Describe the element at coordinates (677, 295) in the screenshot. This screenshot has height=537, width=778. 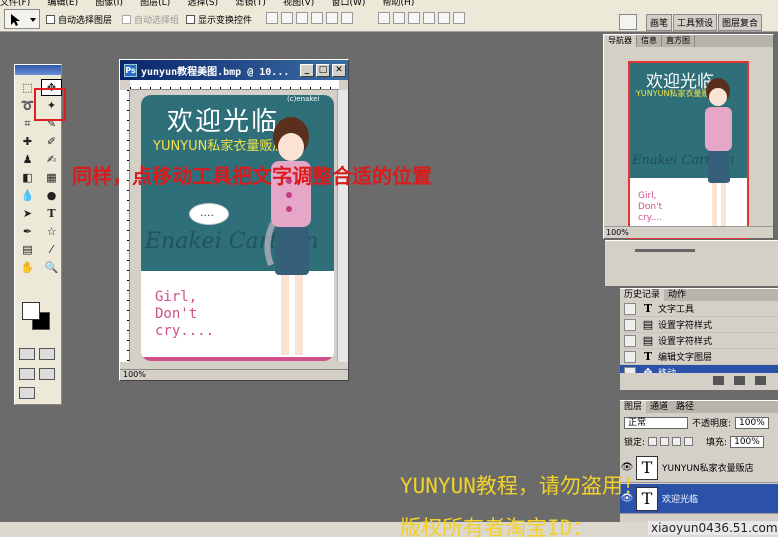
I see `tab-actions: 动作` at that location.